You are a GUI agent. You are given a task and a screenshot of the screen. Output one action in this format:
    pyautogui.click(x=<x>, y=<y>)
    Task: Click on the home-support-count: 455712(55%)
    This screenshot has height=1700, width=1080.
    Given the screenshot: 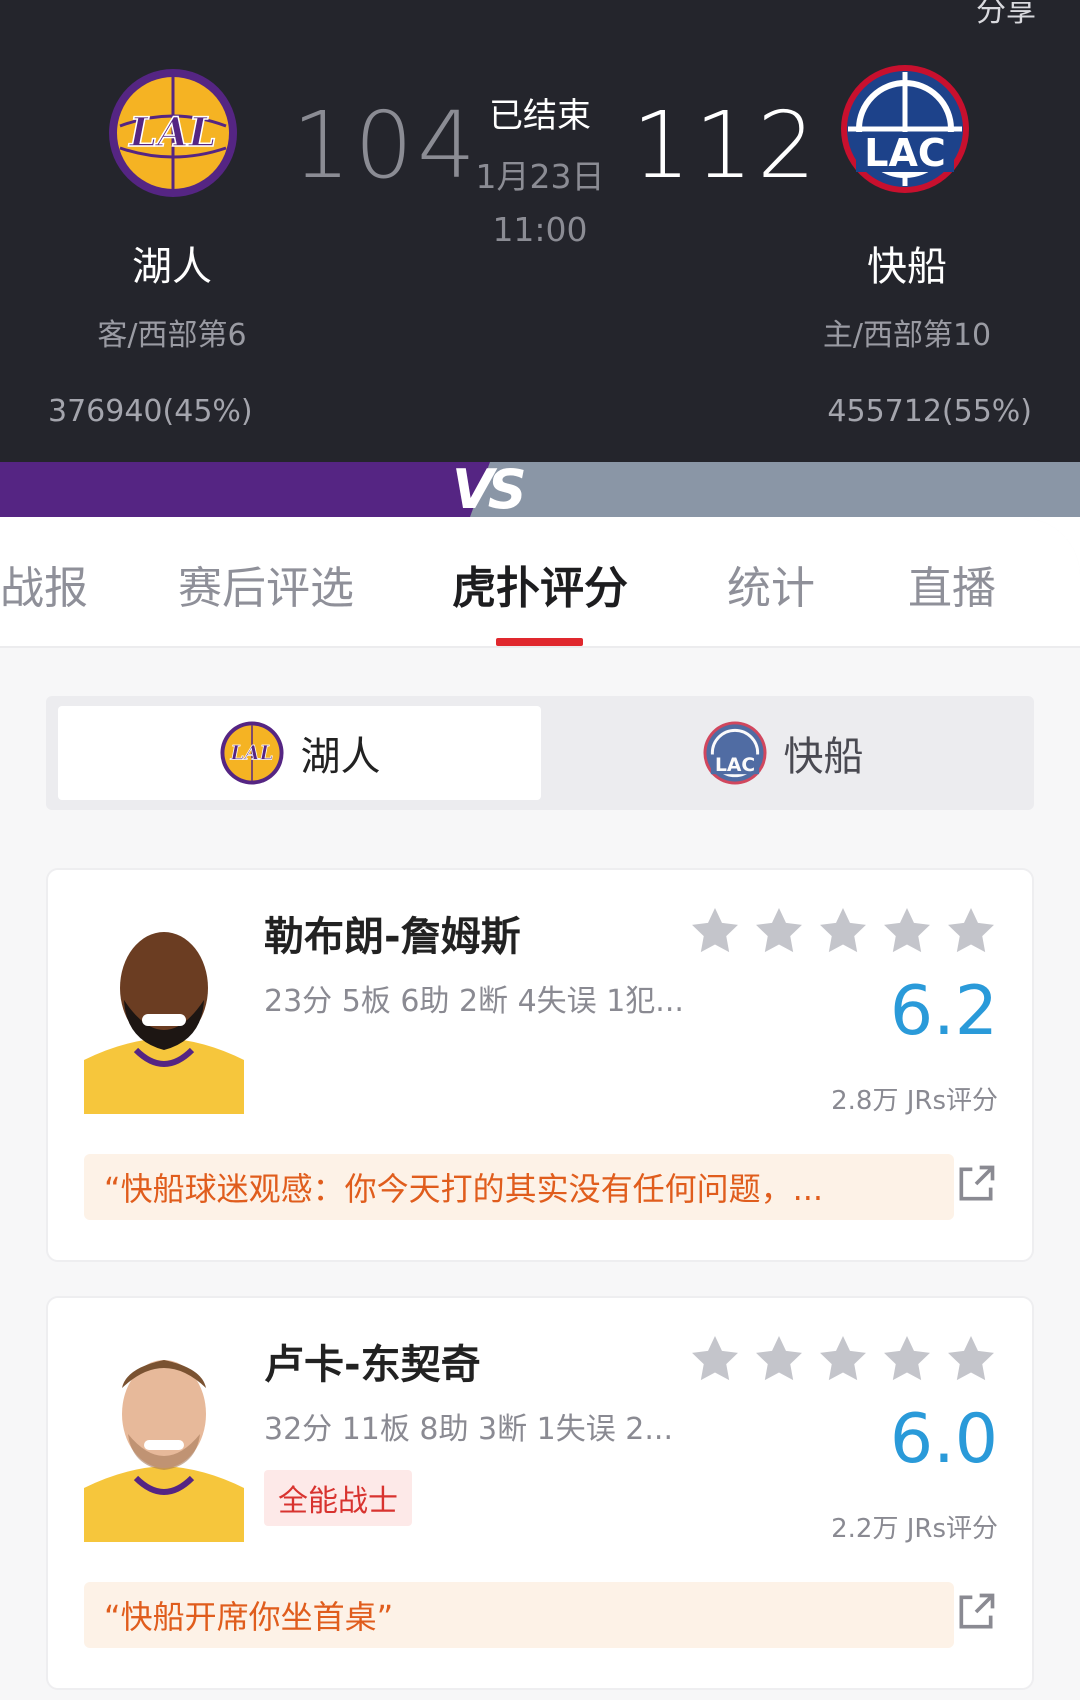 What is the action you would take?
    pyautogui.click(x=929, y=411)
    